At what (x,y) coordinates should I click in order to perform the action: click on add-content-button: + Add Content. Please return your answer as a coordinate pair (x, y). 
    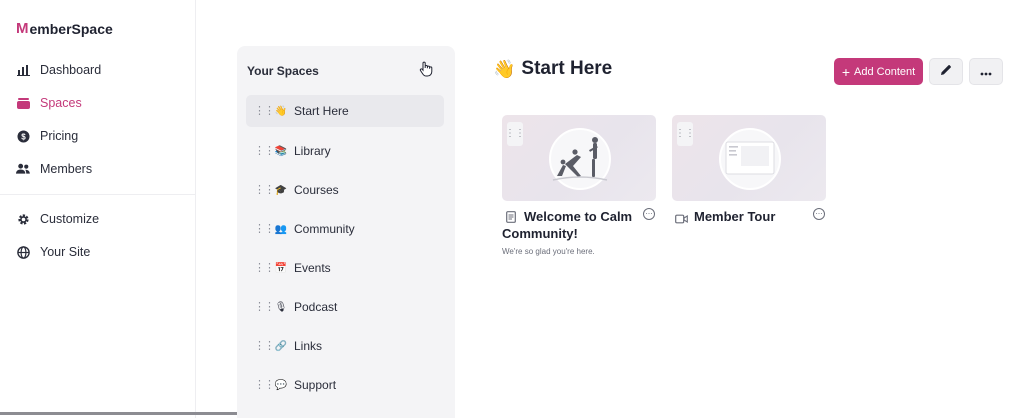
    Looking at the image, I should click on (878, 71).